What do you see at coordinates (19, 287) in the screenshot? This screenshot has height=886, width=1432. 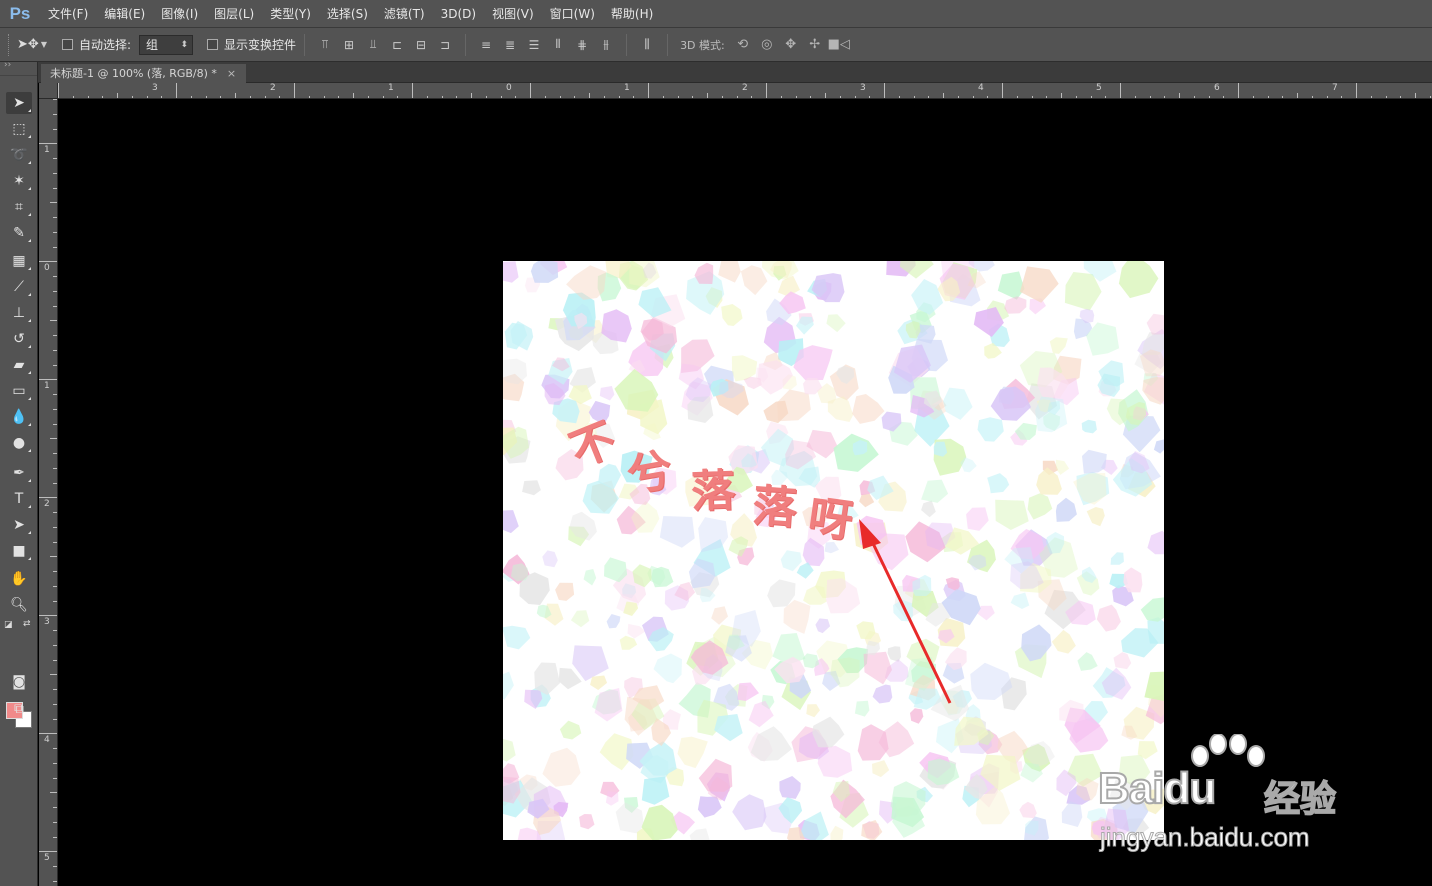 I see `brush-icon: ⟋` at bounding box center [19, 287].